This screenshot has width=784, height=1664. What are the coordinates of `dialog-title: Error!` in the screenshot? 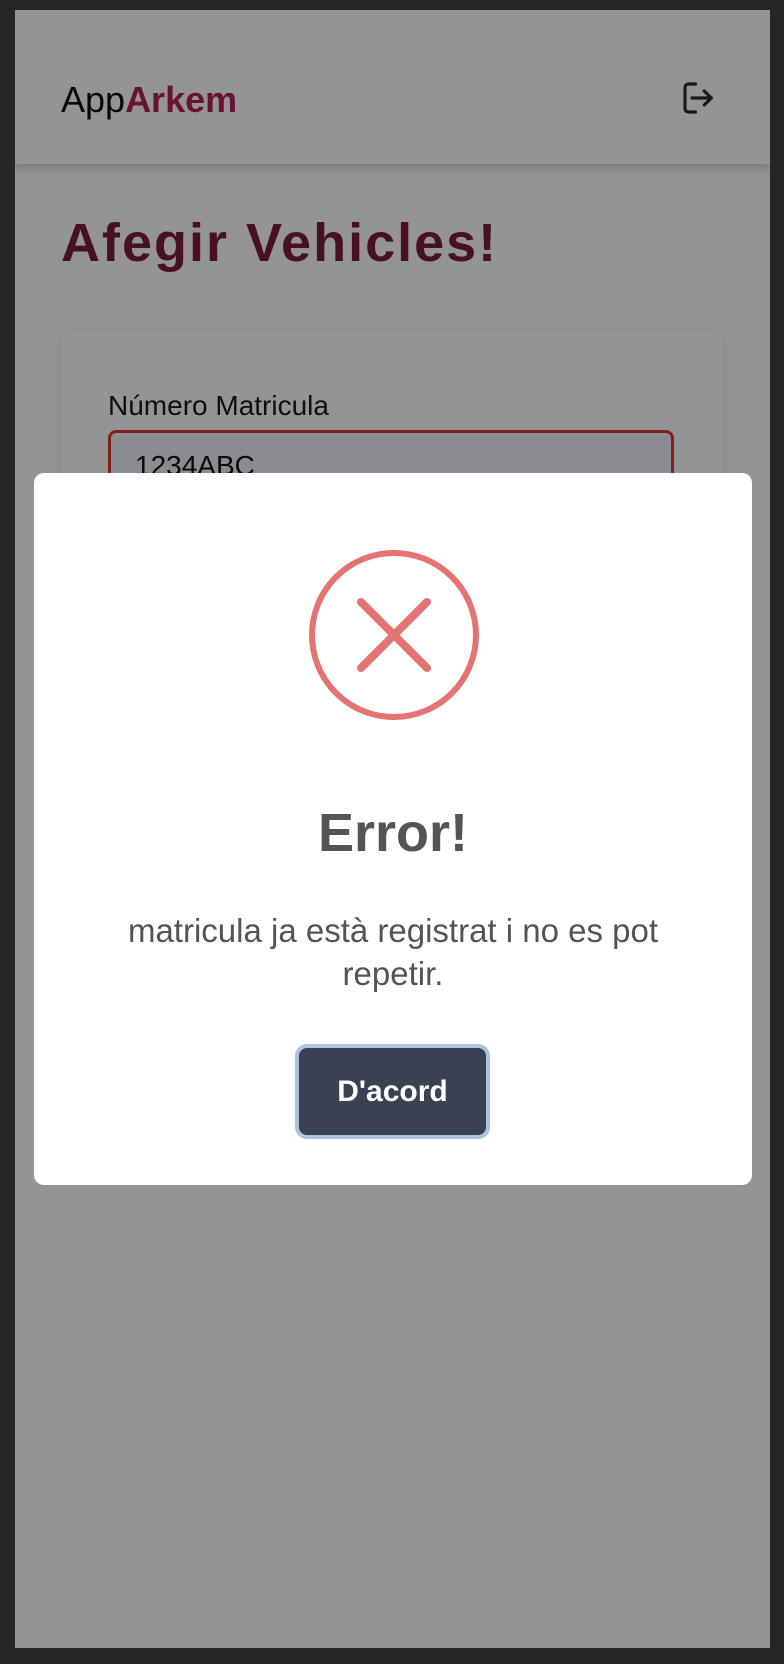 It's located at (393, 833).